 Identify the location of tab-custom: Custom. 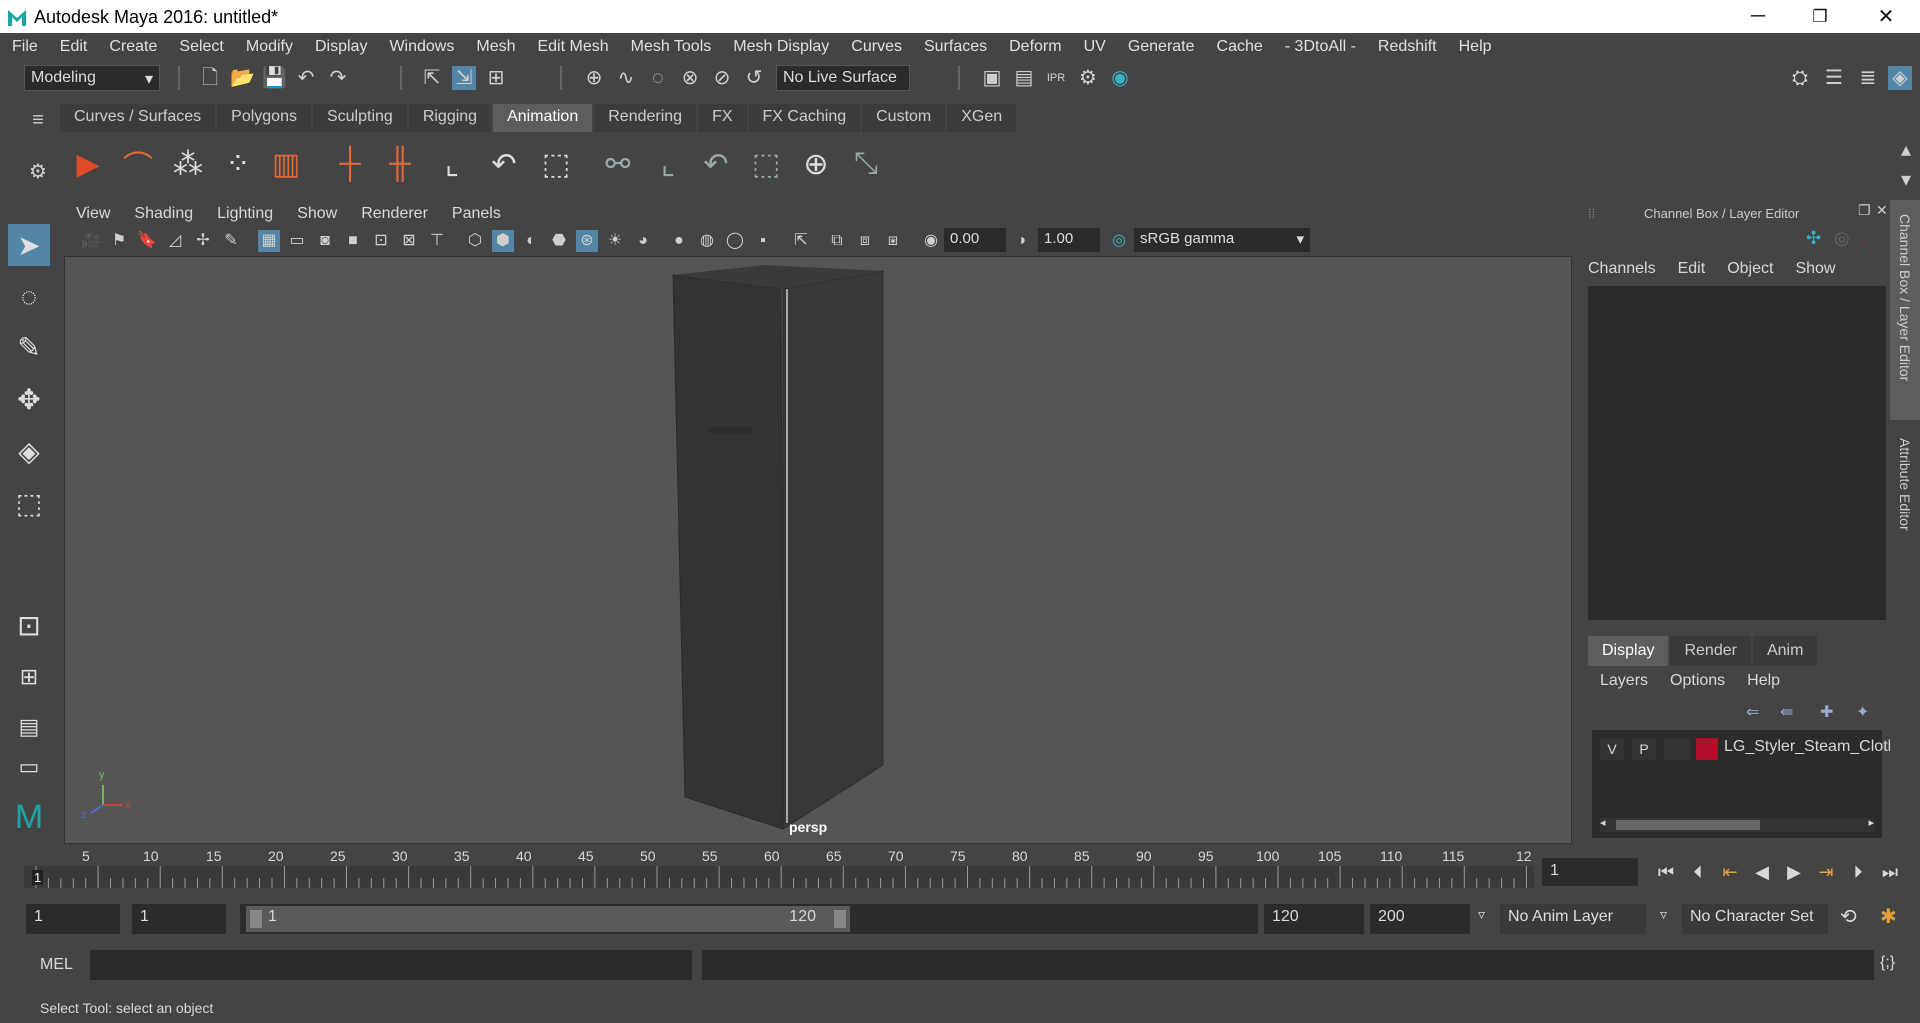
(904, 118).